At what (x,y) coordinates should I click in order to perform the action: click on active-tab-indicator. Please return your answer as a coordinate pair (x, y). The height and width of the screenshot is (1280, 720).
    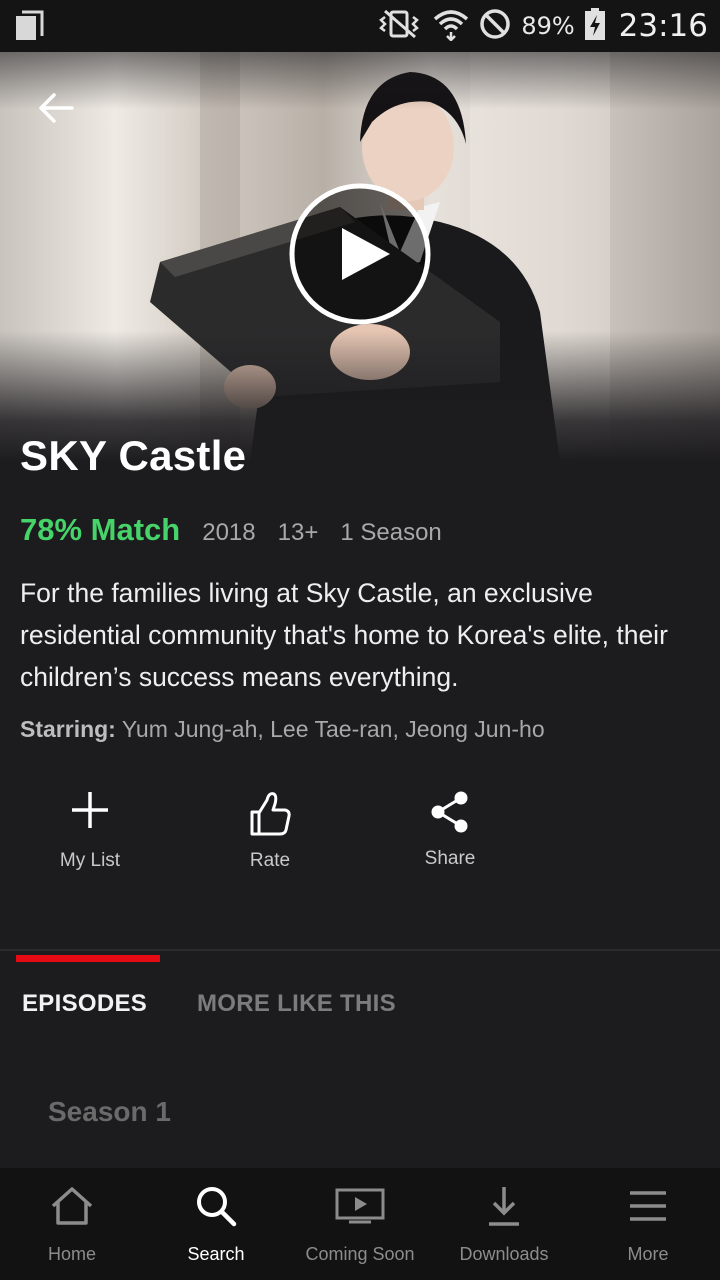
    Looking at the image, I should click on (88, 958).